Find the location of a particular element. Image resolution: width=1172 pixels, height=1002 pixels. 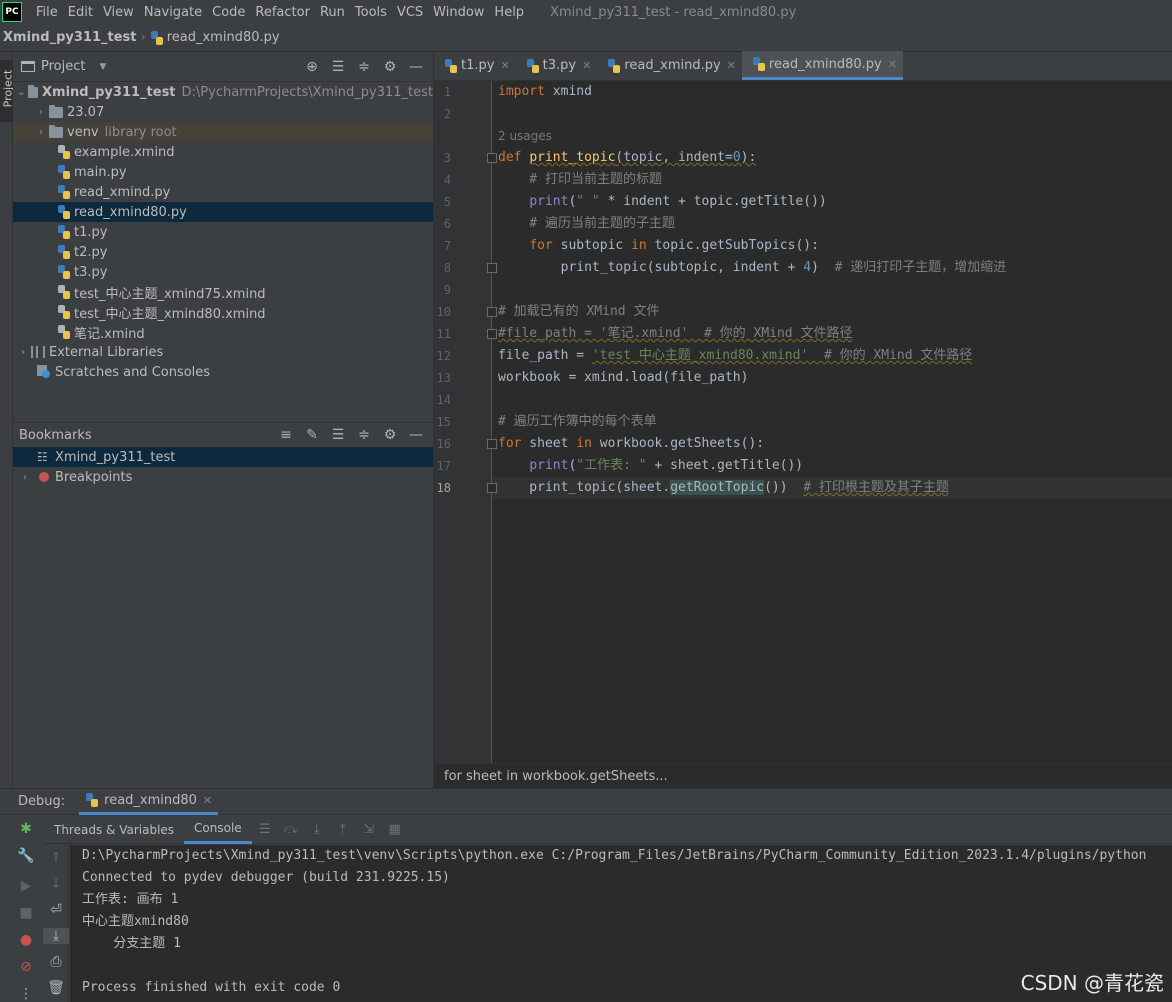

code-line-15: # 遍历工作簿中的每个表单 is located at coordinates (577, 421).